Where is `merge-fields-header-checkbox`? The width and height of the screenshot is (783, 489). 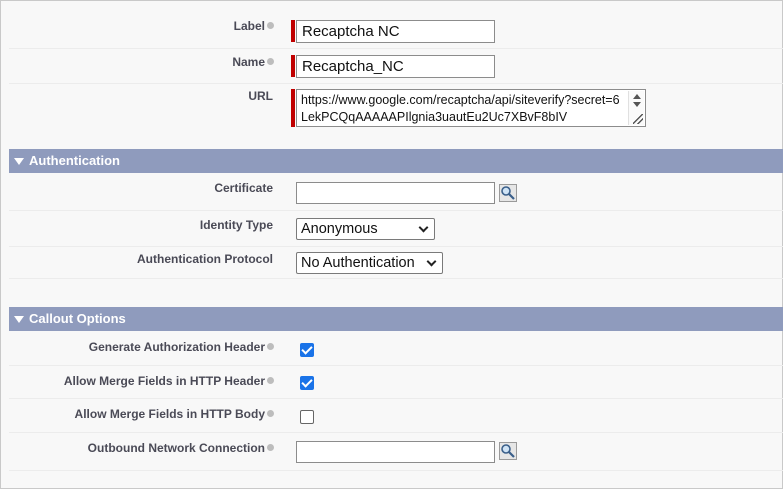 merge-fields-header-checkbox is located at coordinates (307, 383).